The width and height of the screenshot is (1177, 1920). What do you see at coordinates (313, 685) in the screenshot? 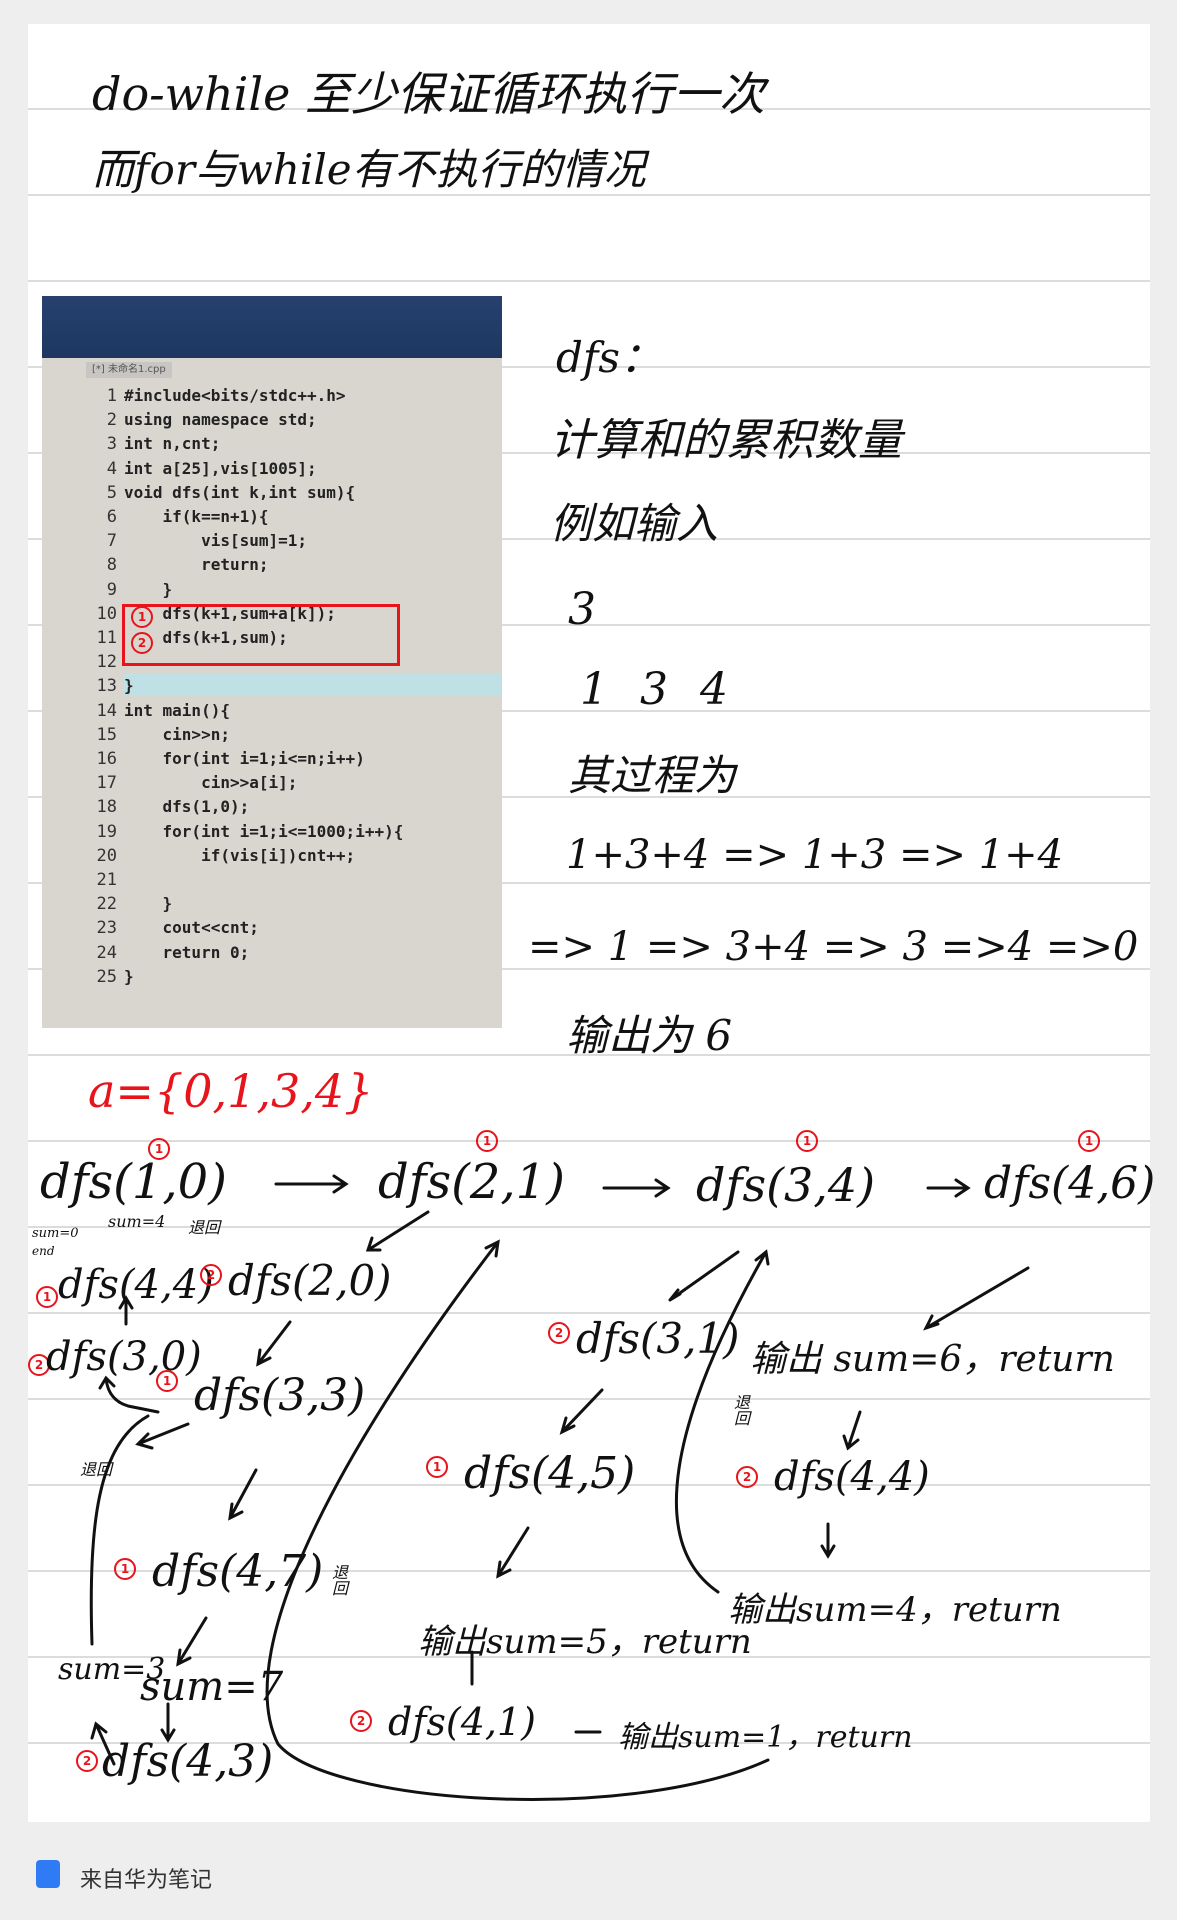
I see `current-line-highlight` at bounding box center [313, 685].